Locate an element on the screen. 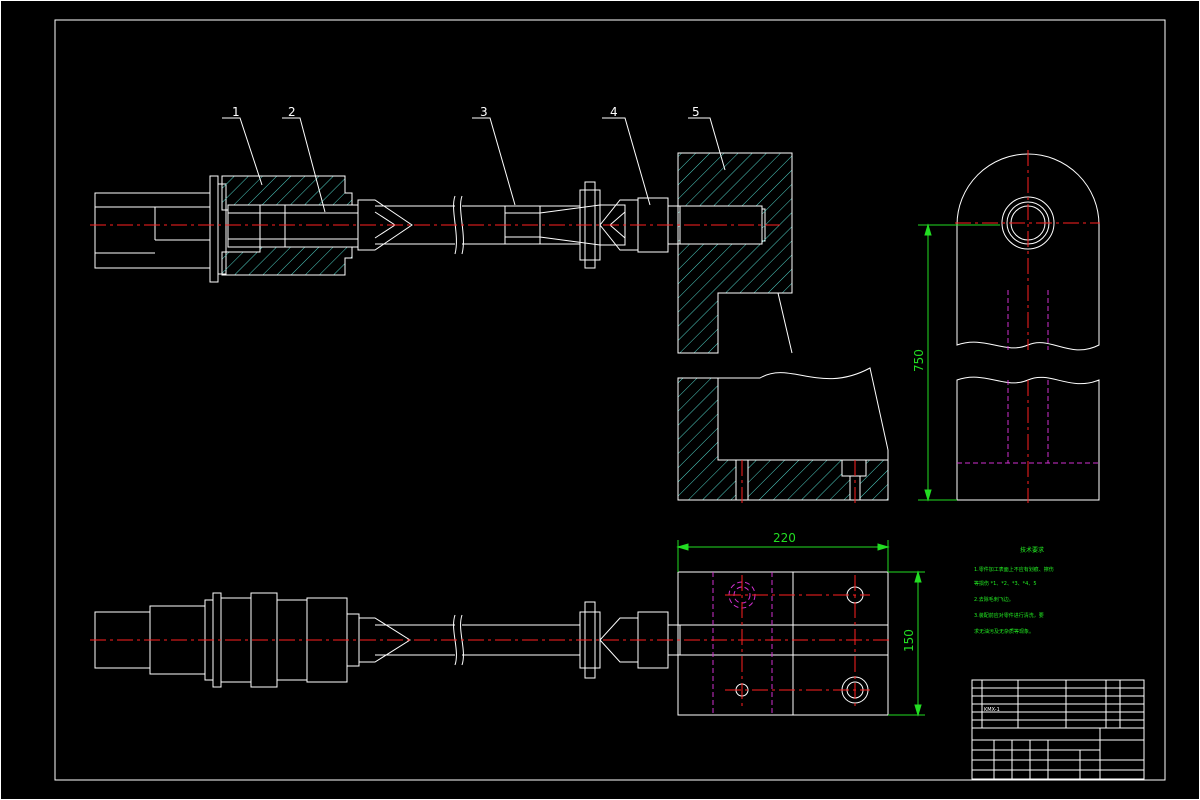 The height and width of the screenshot is (800, 1200). dim-depth-value: 150 is located at coordinates (909, 640).